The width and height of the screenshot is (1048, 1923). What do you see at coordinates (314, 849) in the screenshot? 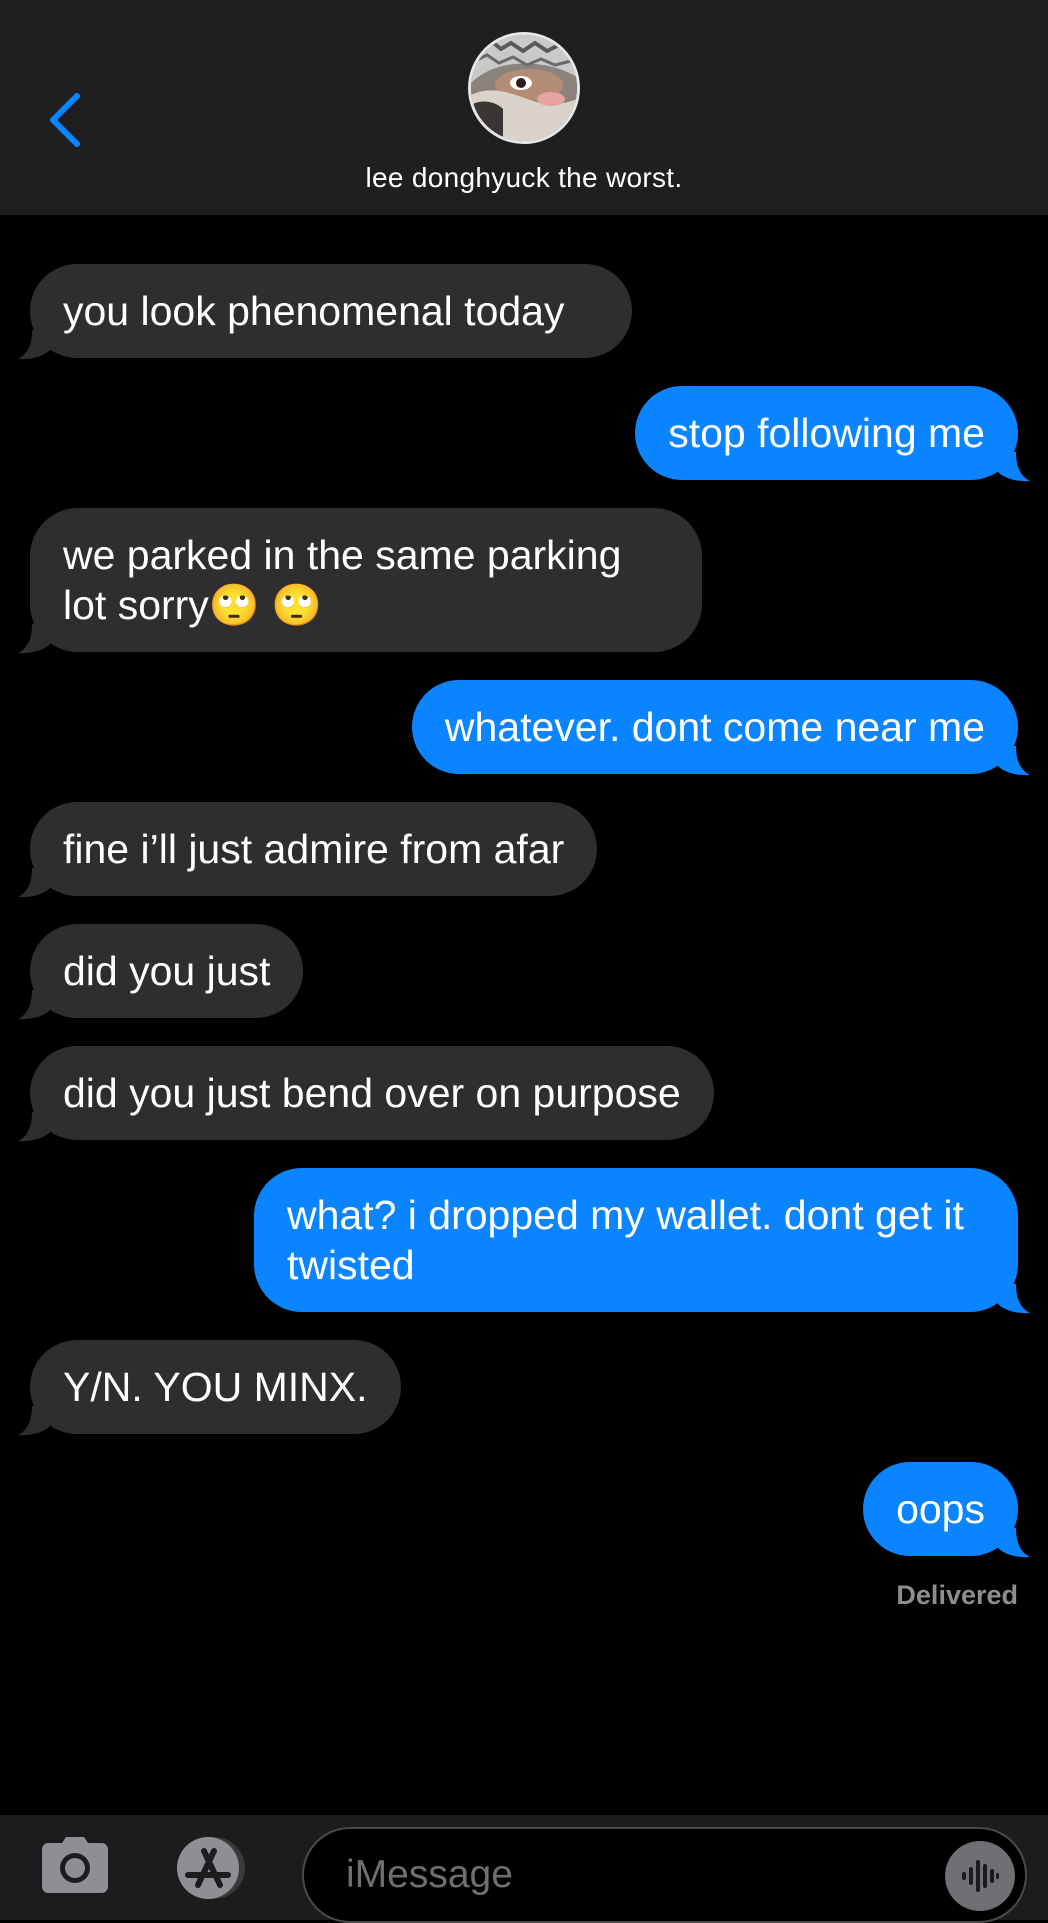
I see `message-text: fine i’ll just admire from afar` at bounding box center [314, 849].